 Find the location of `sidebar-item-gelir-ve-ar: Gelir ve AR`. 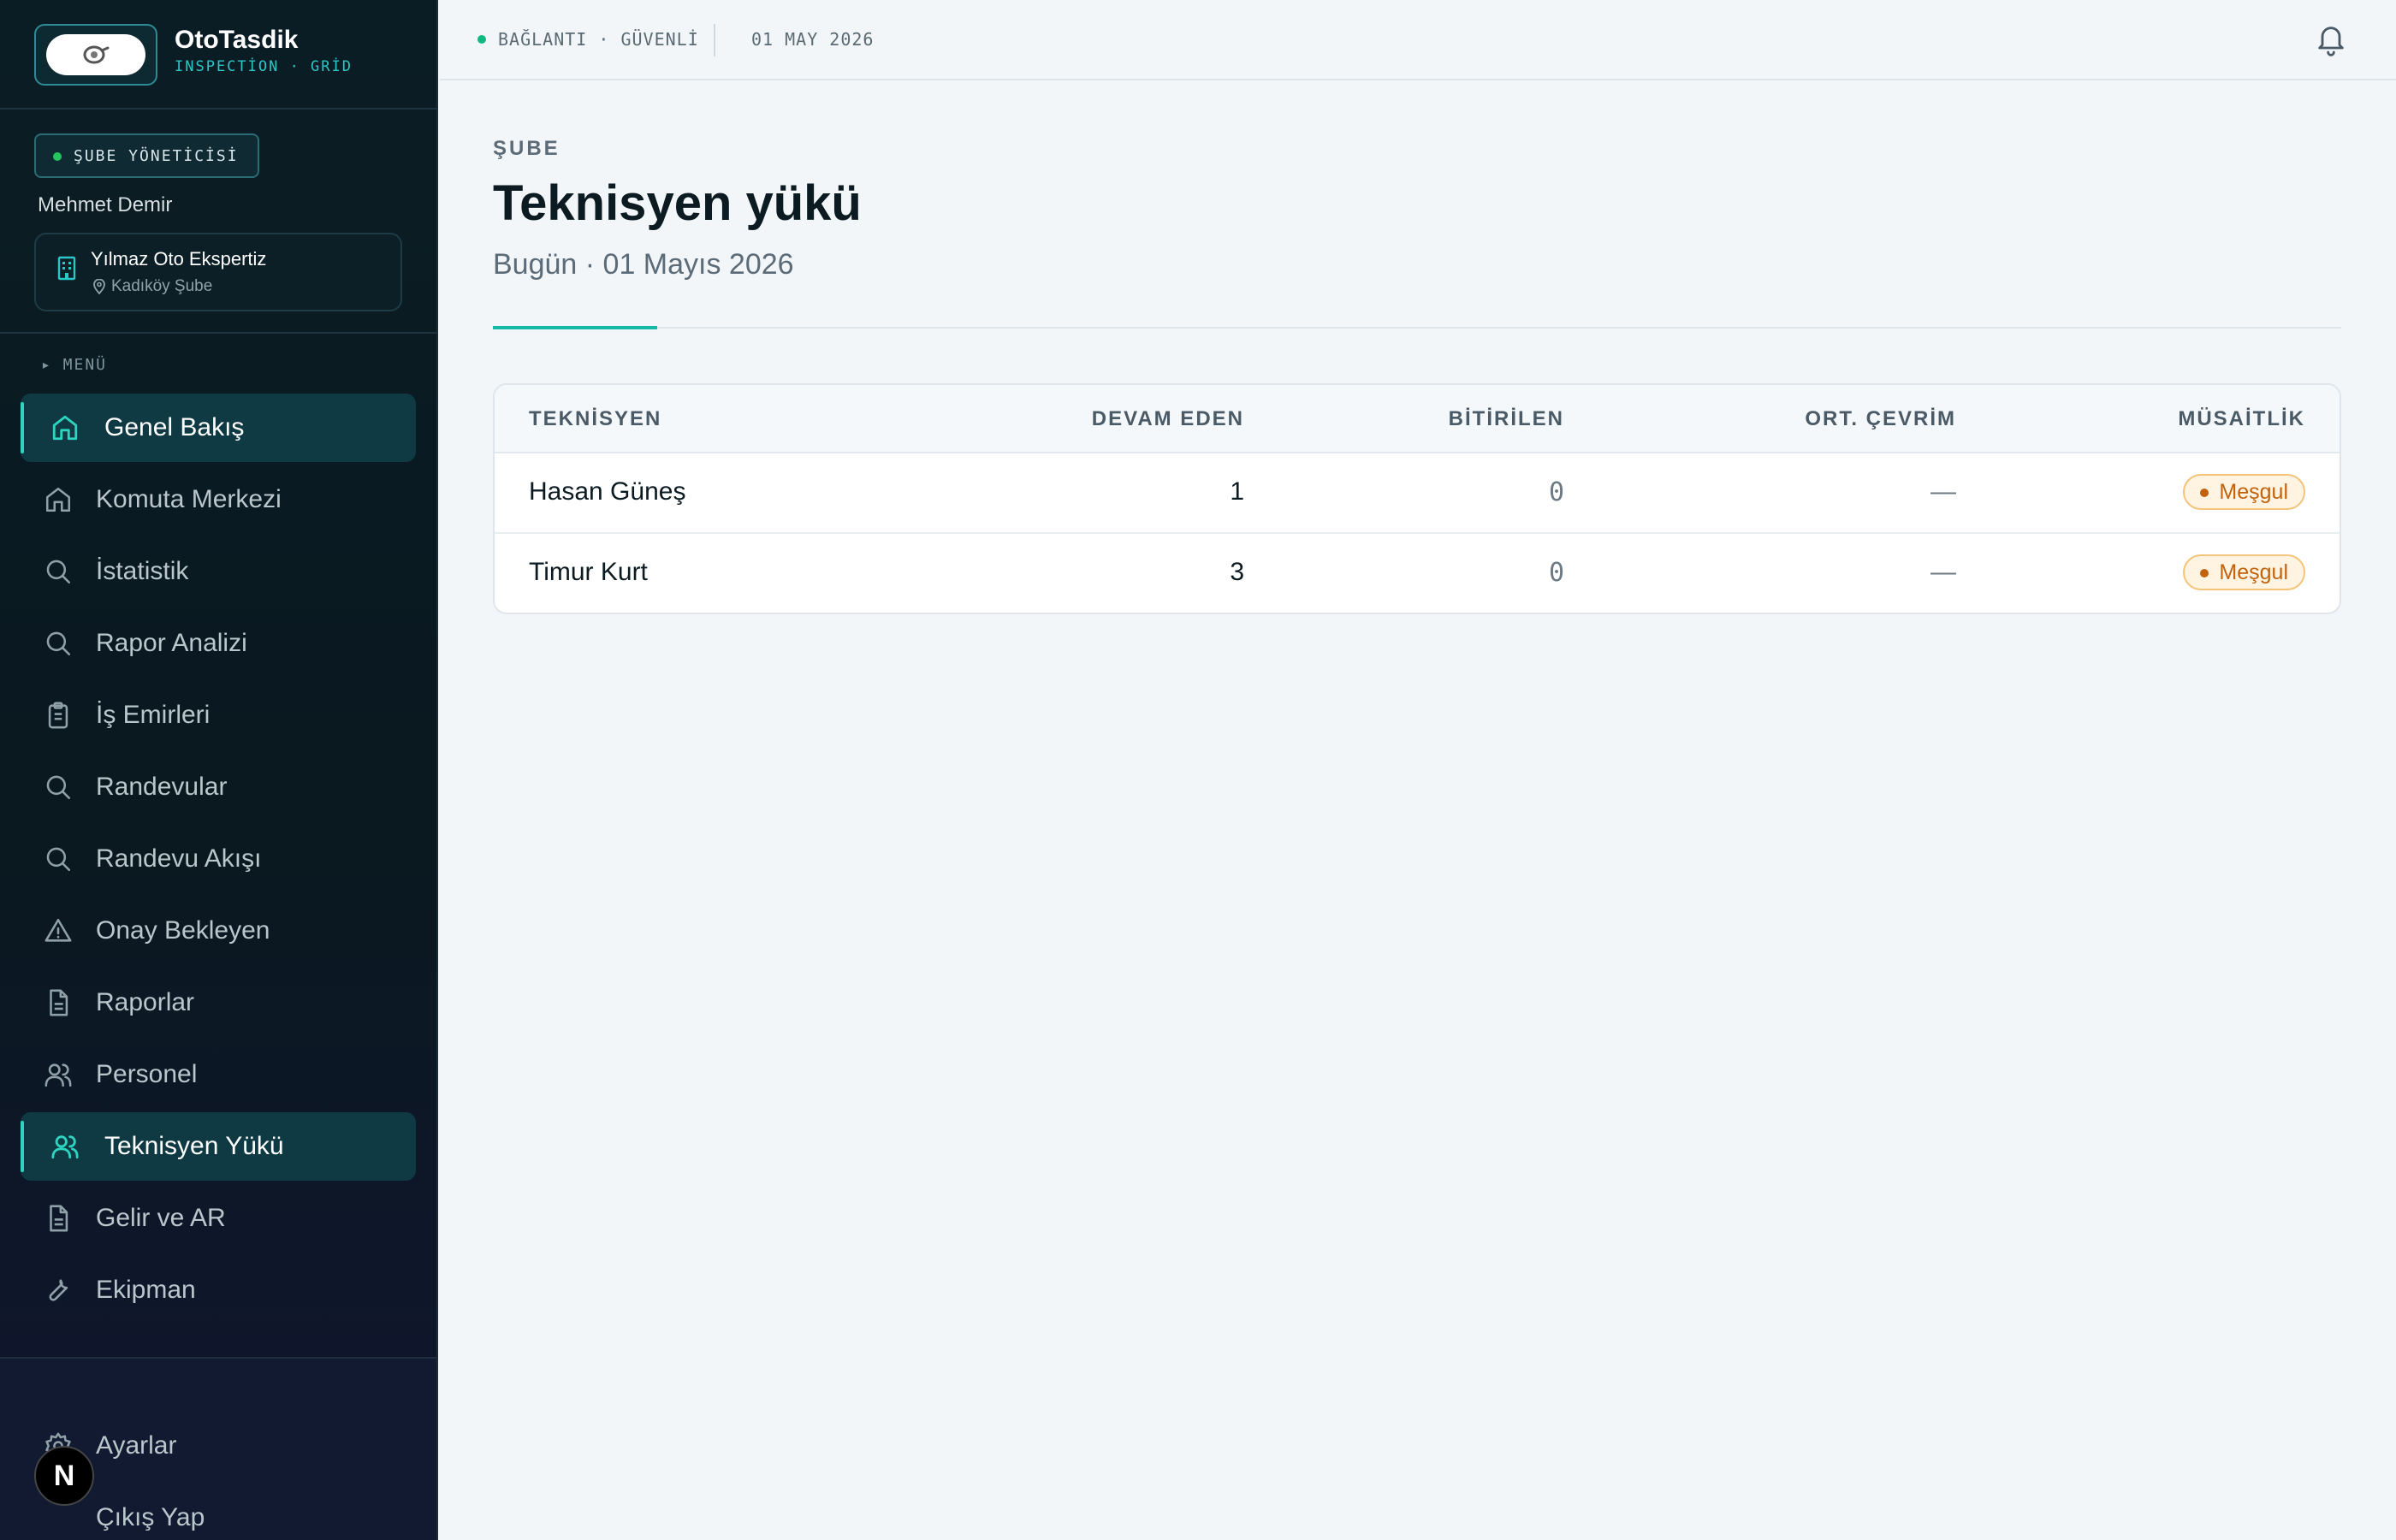

sidebar-item-gelir-ve-ar: Gelir ve AR is located at coordinates (219, 1218).